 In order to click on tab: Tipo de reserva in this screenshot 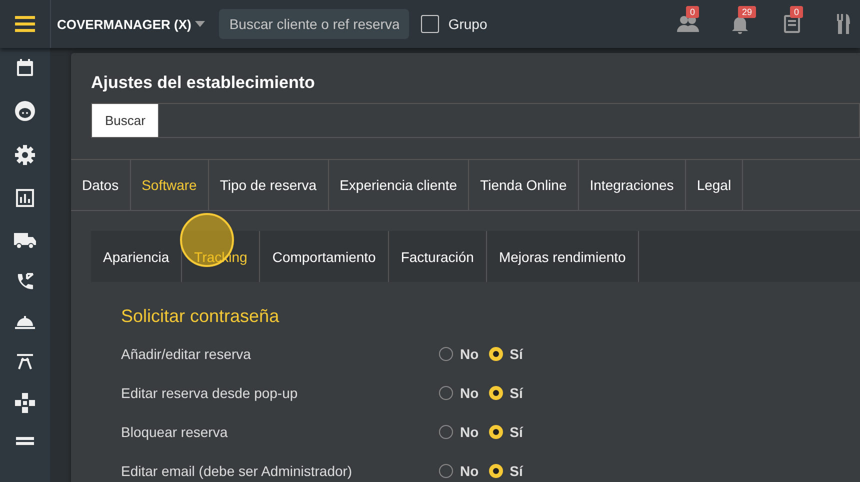, I will do `click(268, 185)`.